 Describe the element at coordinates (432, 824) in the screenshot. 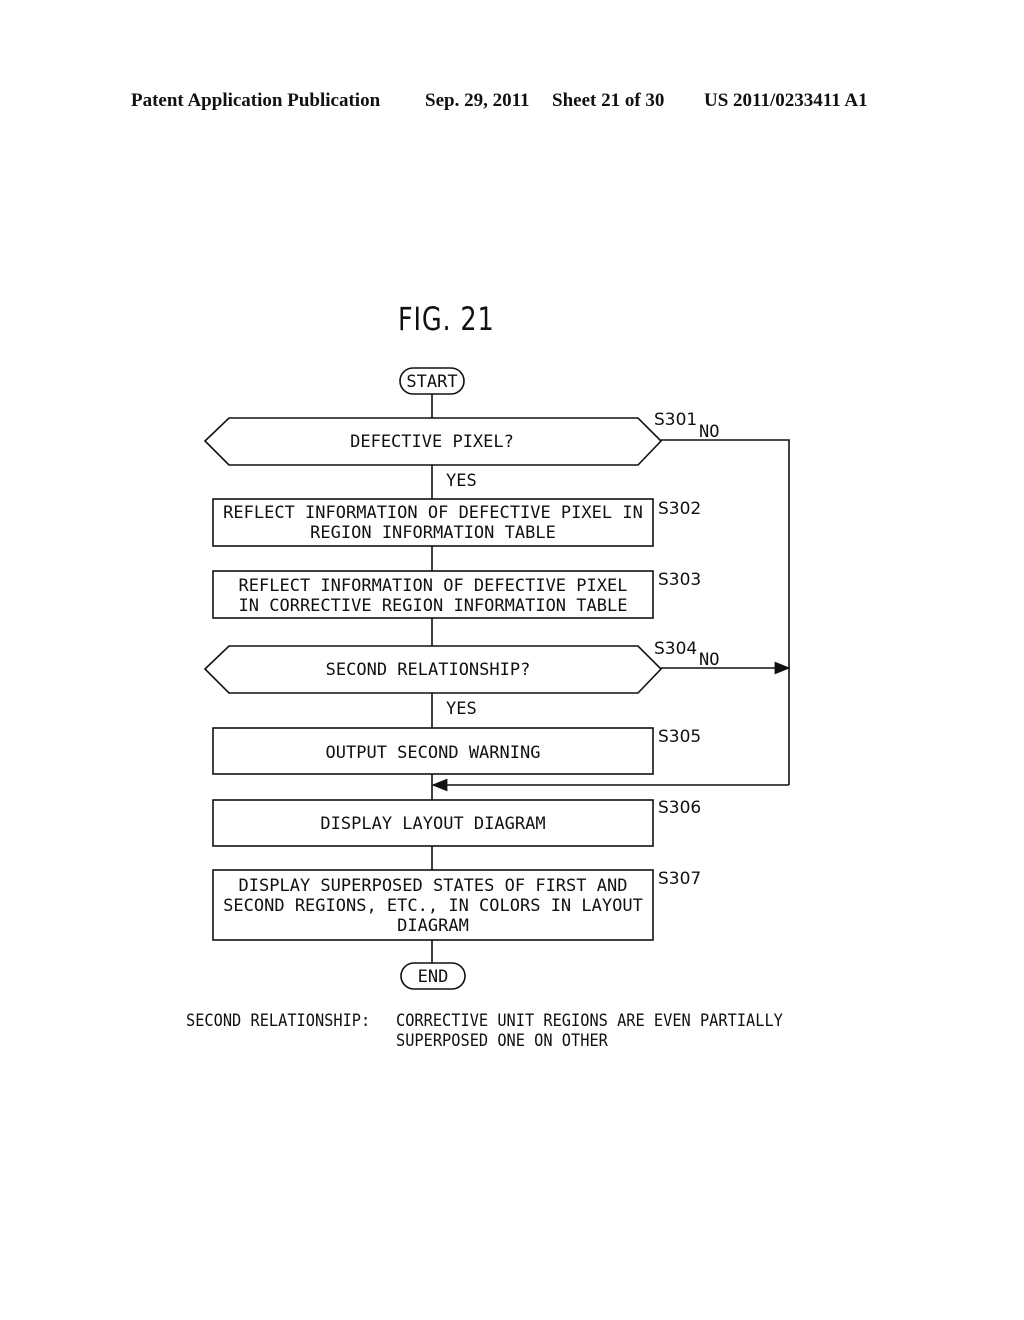

I see `process-s306-text: DISPLAY LAYOUT DIAGRAM` at that location.